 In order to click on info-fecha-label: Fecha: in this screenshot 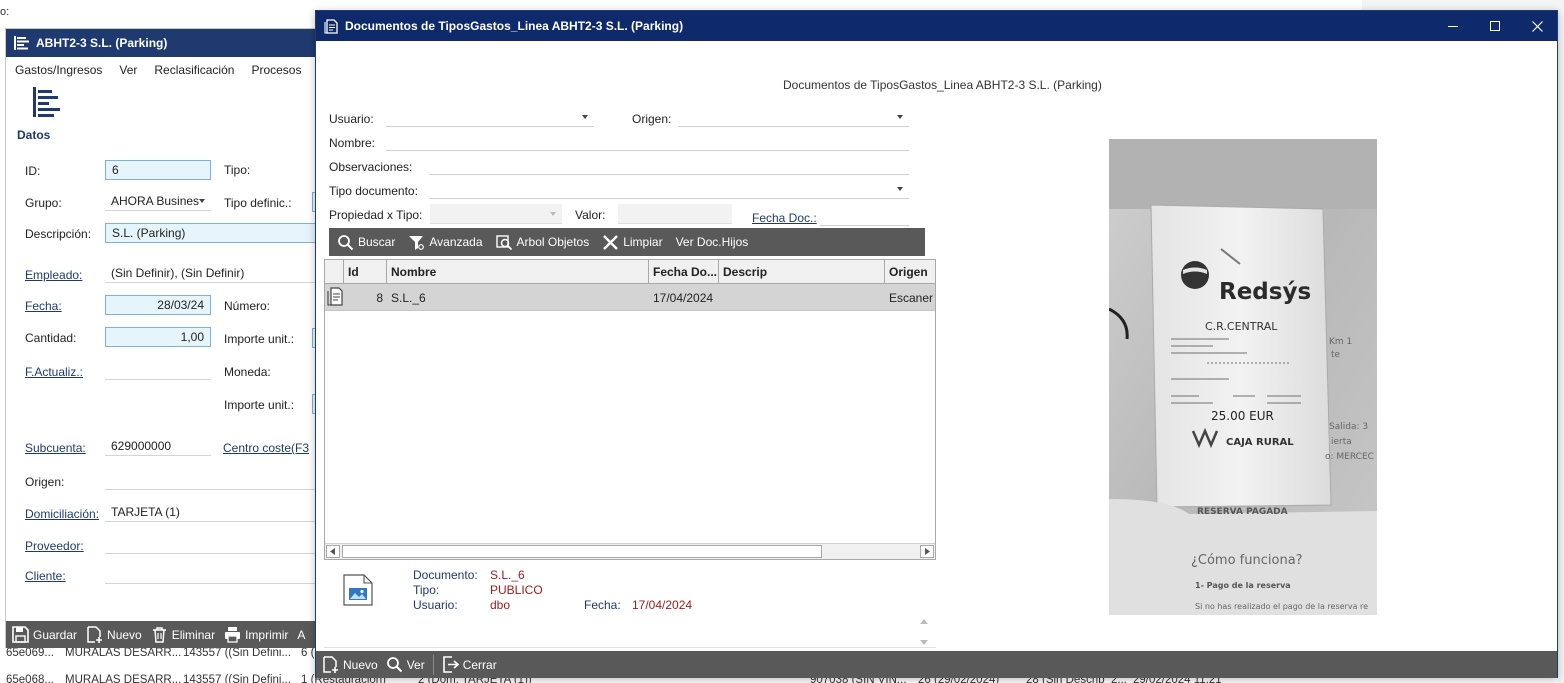, I will do `click(602, 605)`.